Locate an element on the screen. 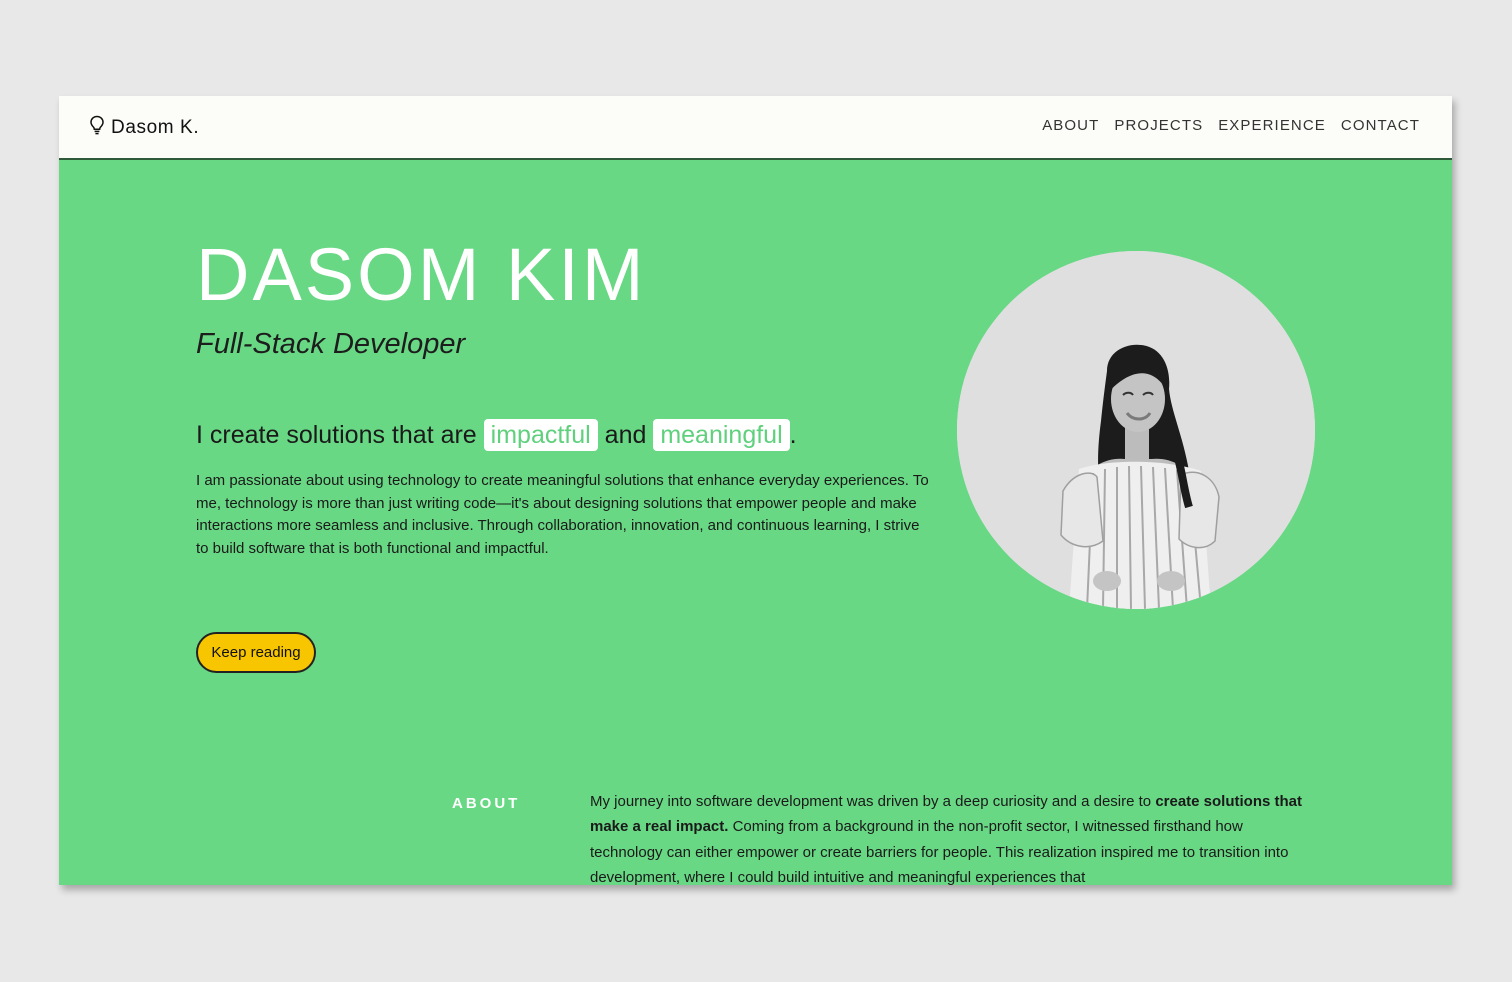 This screenshot has height=982, width=1512. tagline-suffix: . is located at coordinates (793, 435).